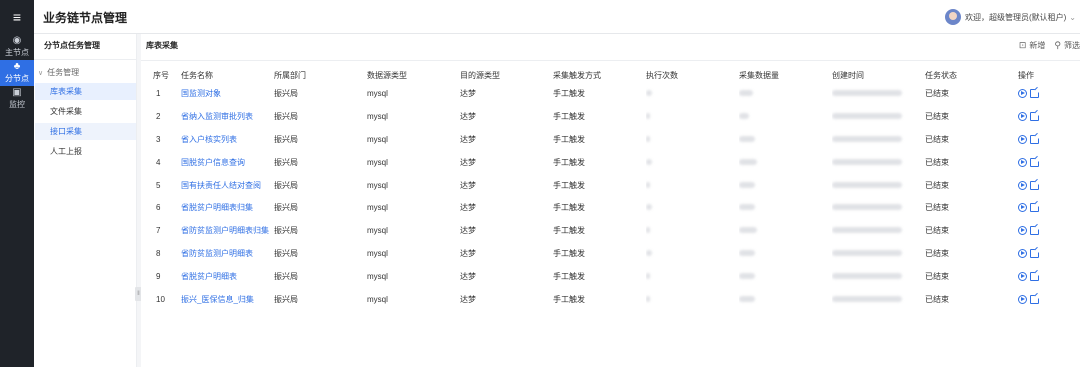  What do you see at coordinates (85, 91) in the screenshot?
I see `tree-item-table-collect: 库表采集` at bounding box center [85, 91].